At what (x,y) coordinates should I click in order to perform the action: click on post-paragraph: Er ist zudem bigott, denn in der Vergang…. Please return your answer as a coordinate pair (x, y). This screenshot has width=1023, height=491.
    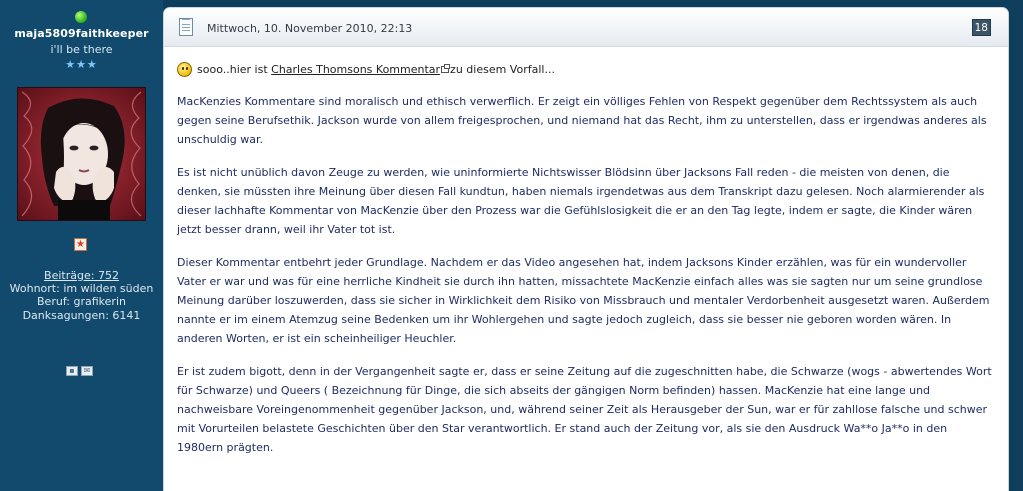
    Looking at the image, I should click on (584, 409).